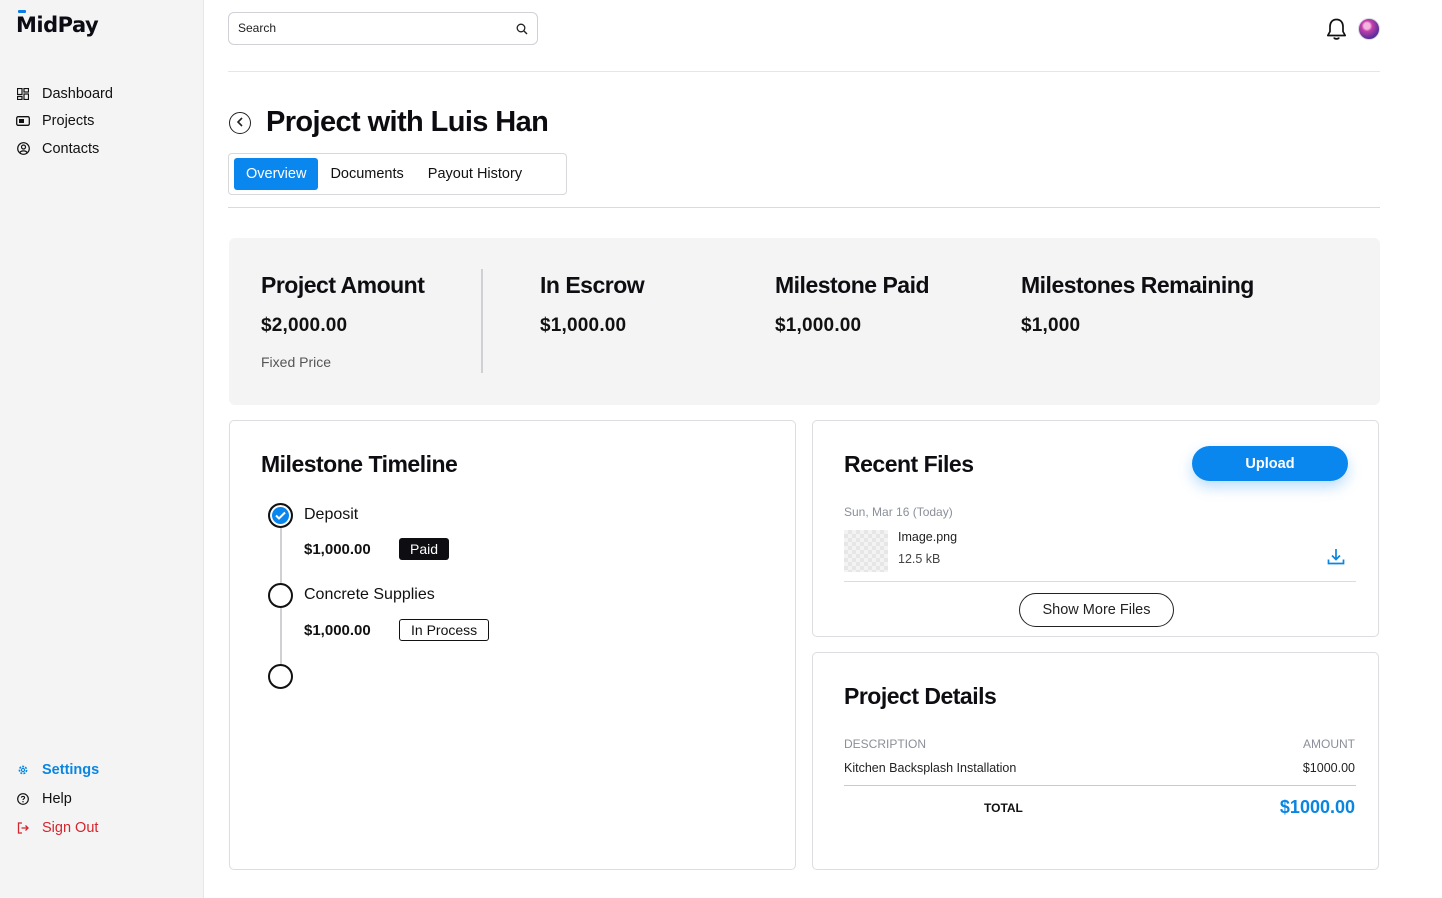  I want to click on sign-out-icon, so click(23, 828).